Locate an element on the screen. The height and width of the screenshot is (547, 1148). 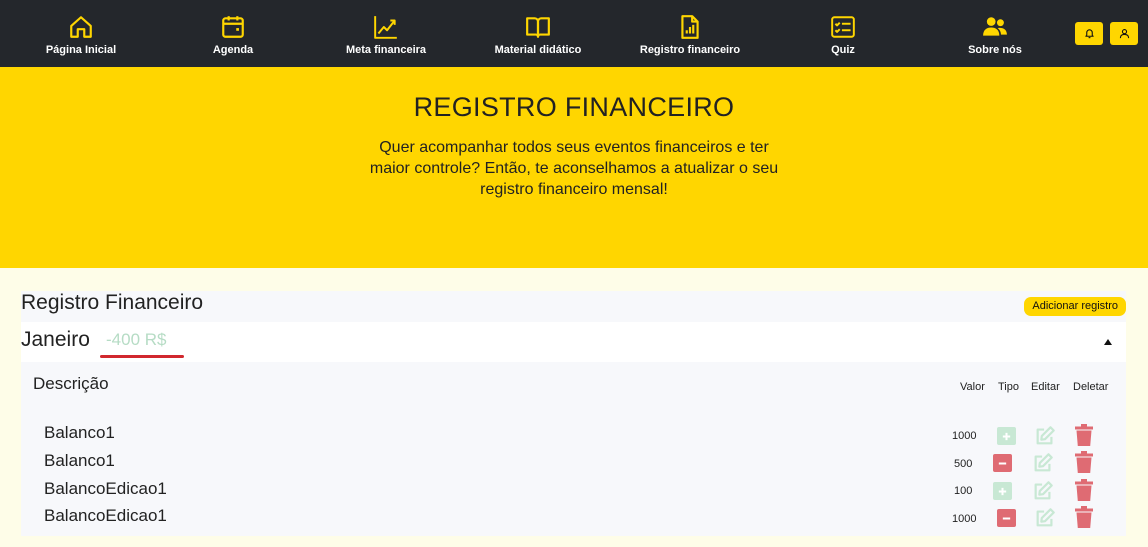
nav-label: Material didático is located at coordinates (538, 50).